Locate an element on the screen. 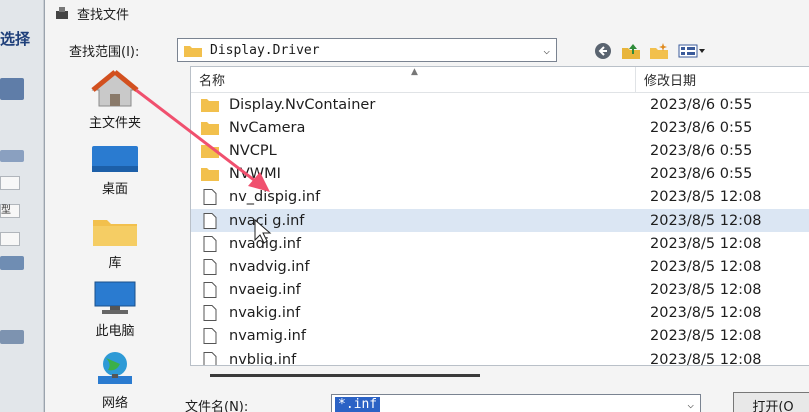 The height and width of the screenshot is (412, 809). filename-label: 文件名(N): is located at coordinates (217, 405).